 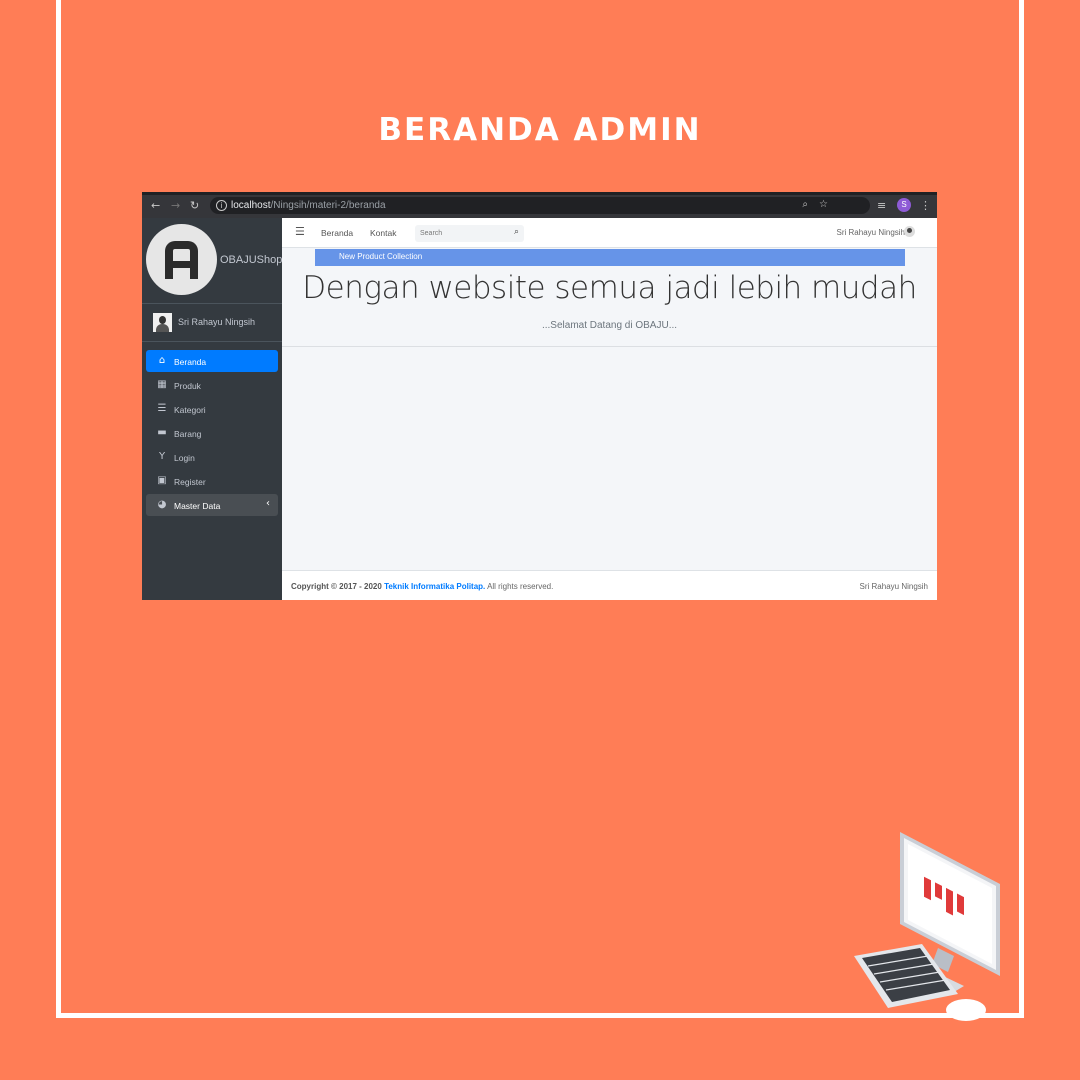 What do you see at coordinates (893, 586) in the screenshot?
I see `footer-author: Sri Rahayu Ningsih` at bounding box center [893, 586].